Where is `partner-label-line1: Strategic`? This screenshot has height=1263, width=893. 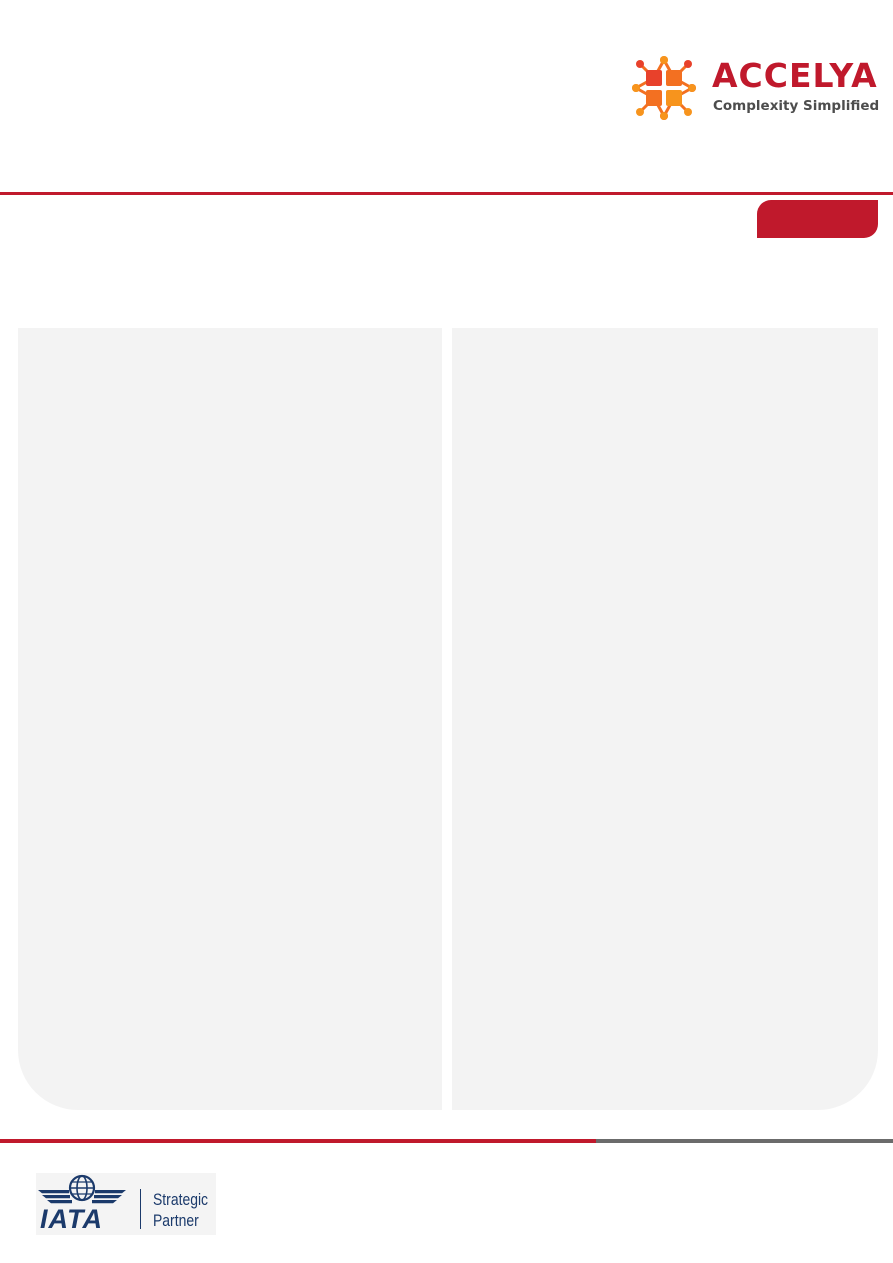
partner-label-line1: Strategic is located at coordinates (181, 1199).